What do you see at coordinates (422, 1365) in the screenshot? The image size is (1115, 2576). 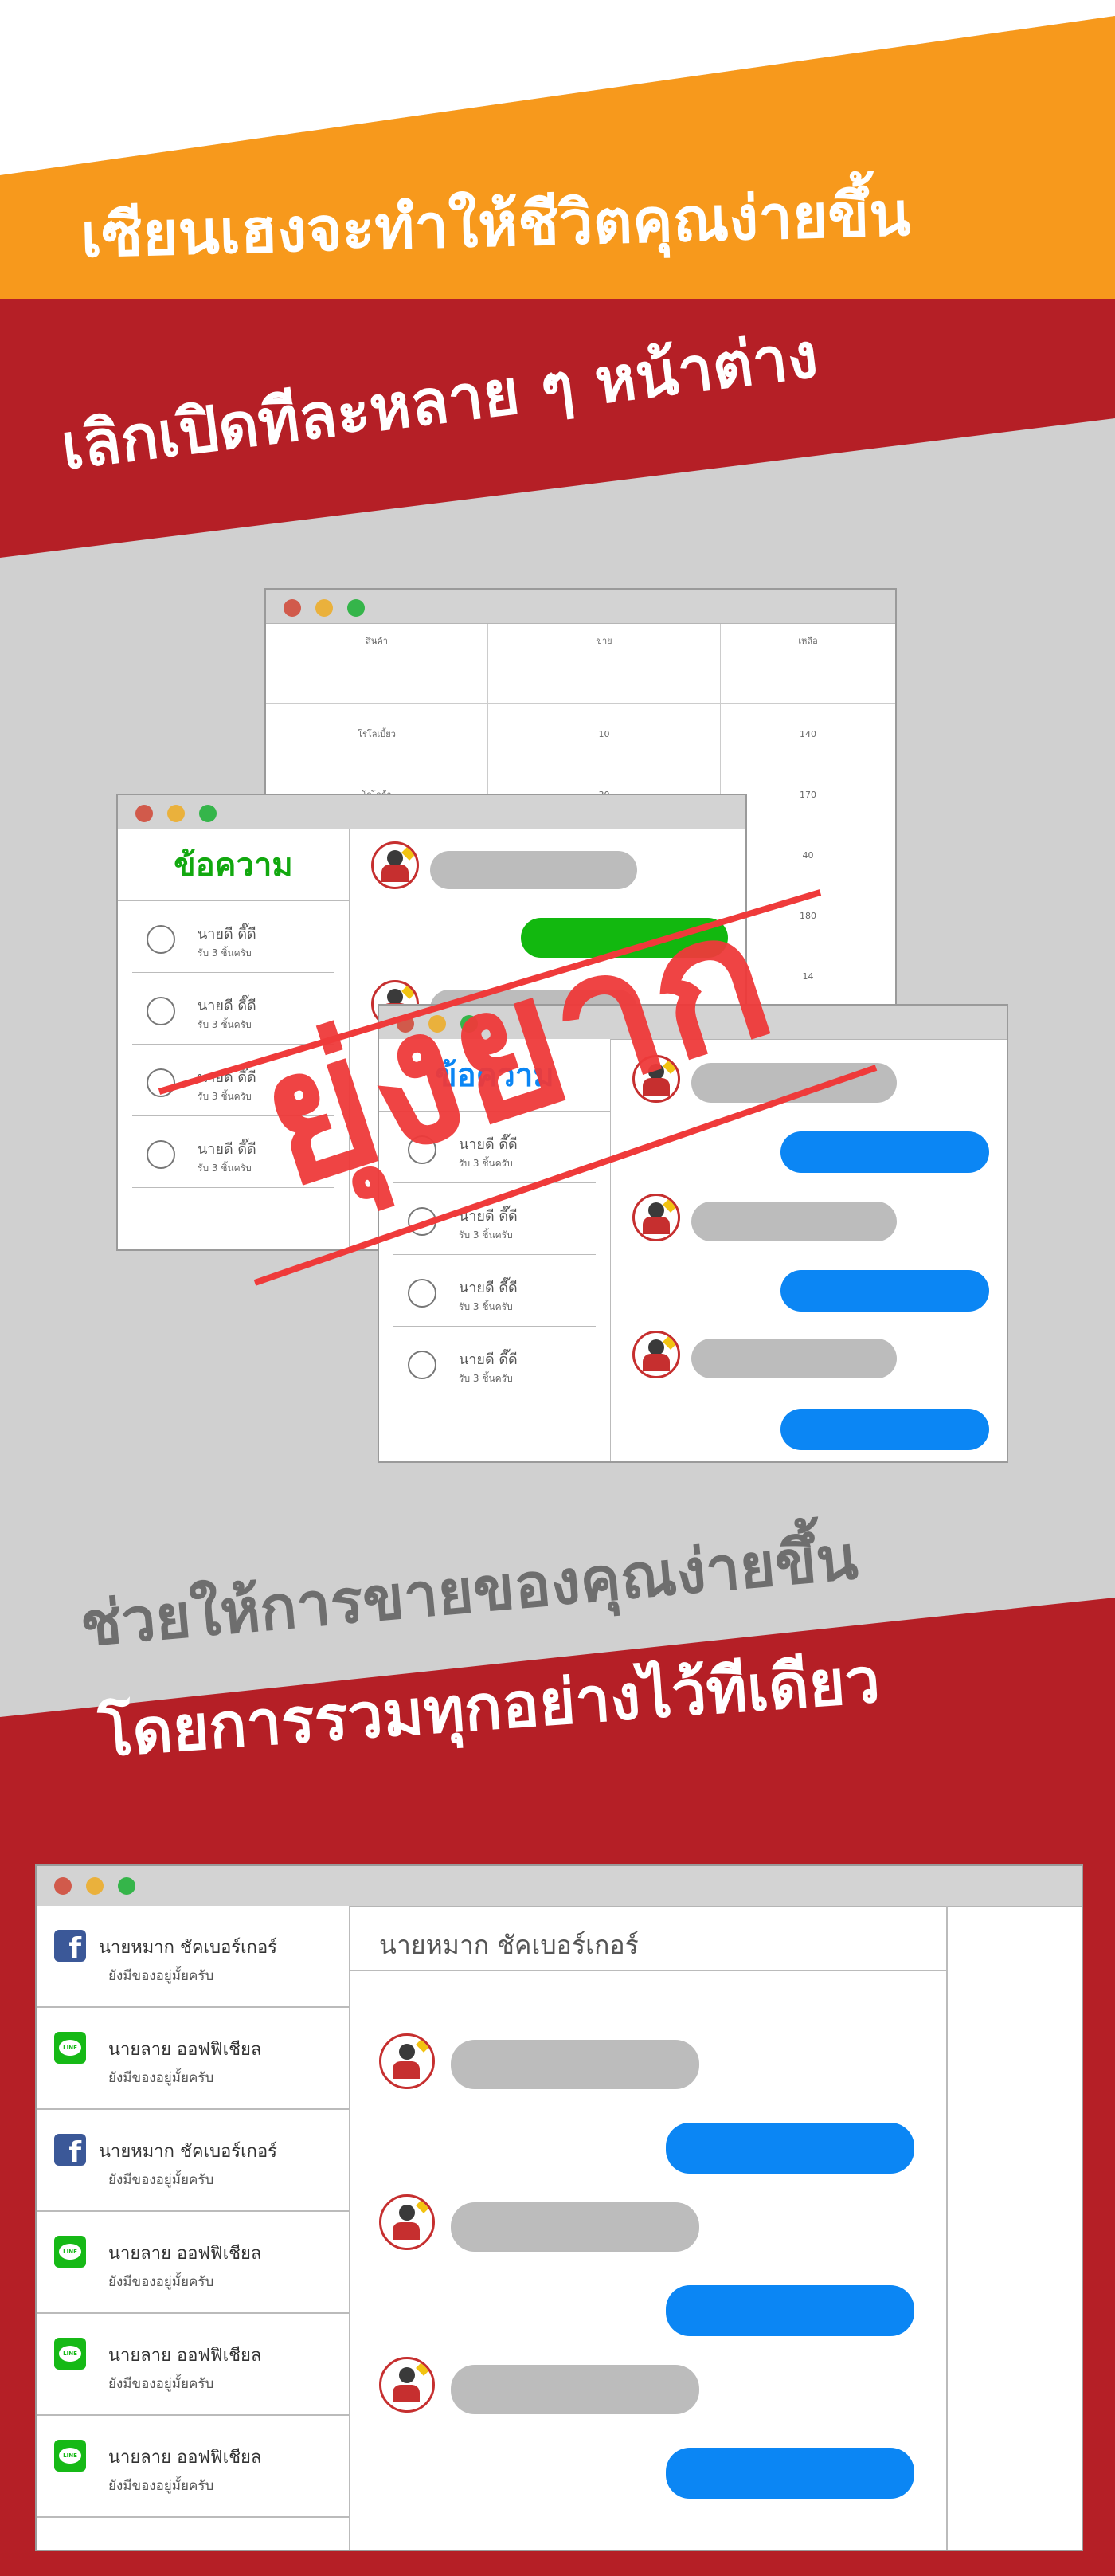 I see `radio-circle-icon` at bounding box center [422, 1365].